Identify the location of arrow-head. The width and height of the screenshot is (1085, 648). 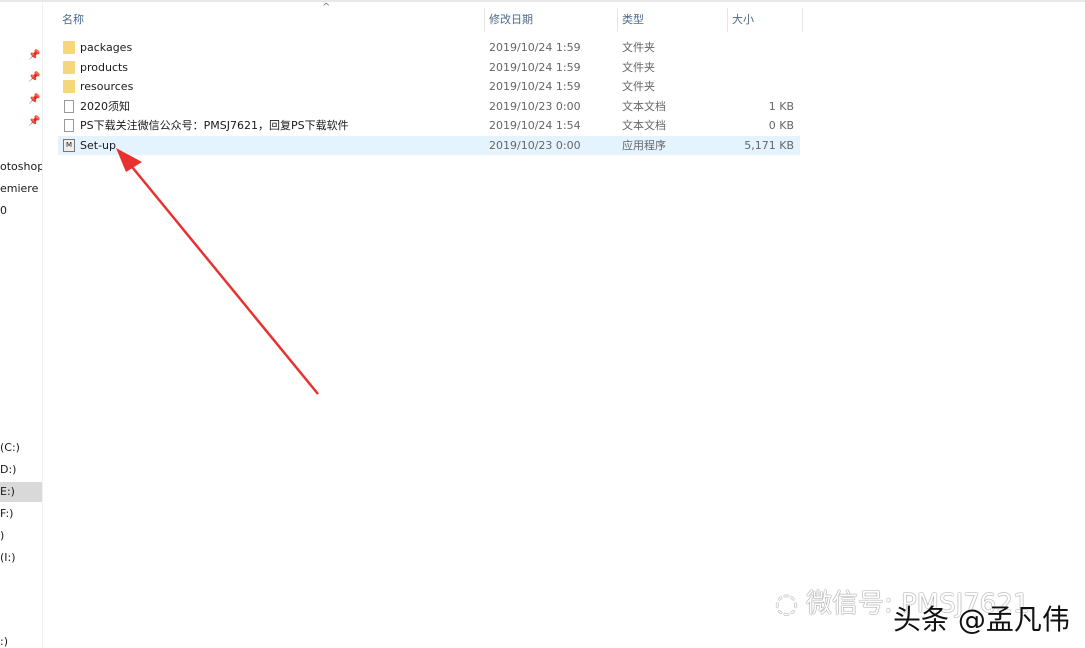
(129, 160).